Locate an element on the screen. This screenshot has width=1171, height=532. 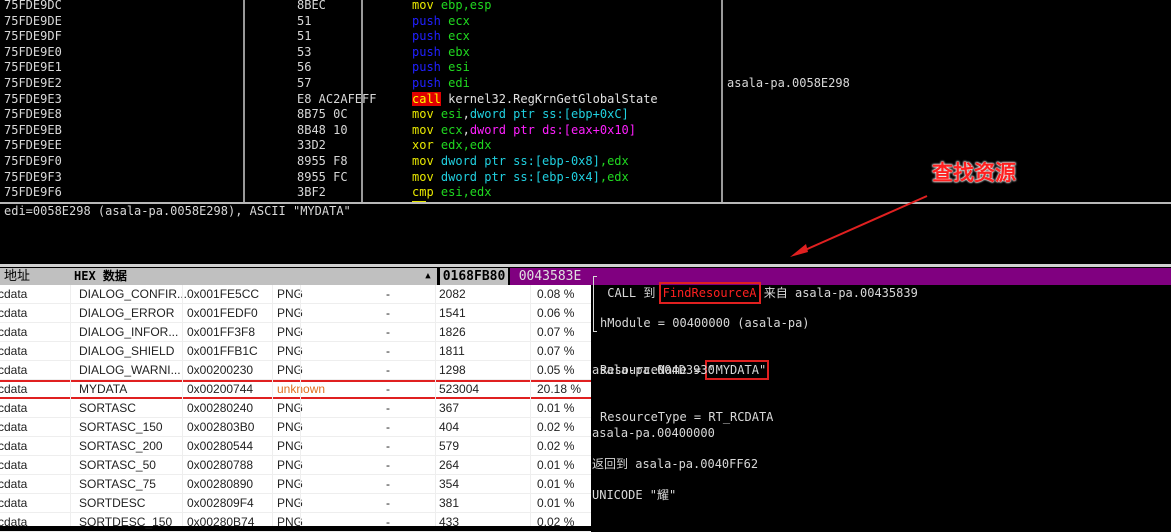
asm-hex: 8955 F8 is located at coordinates (322, 162).